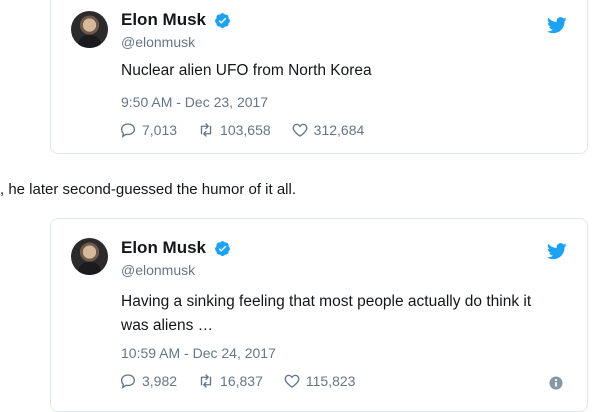  I want to click on reply-count: 7,013, so click(160, 130).